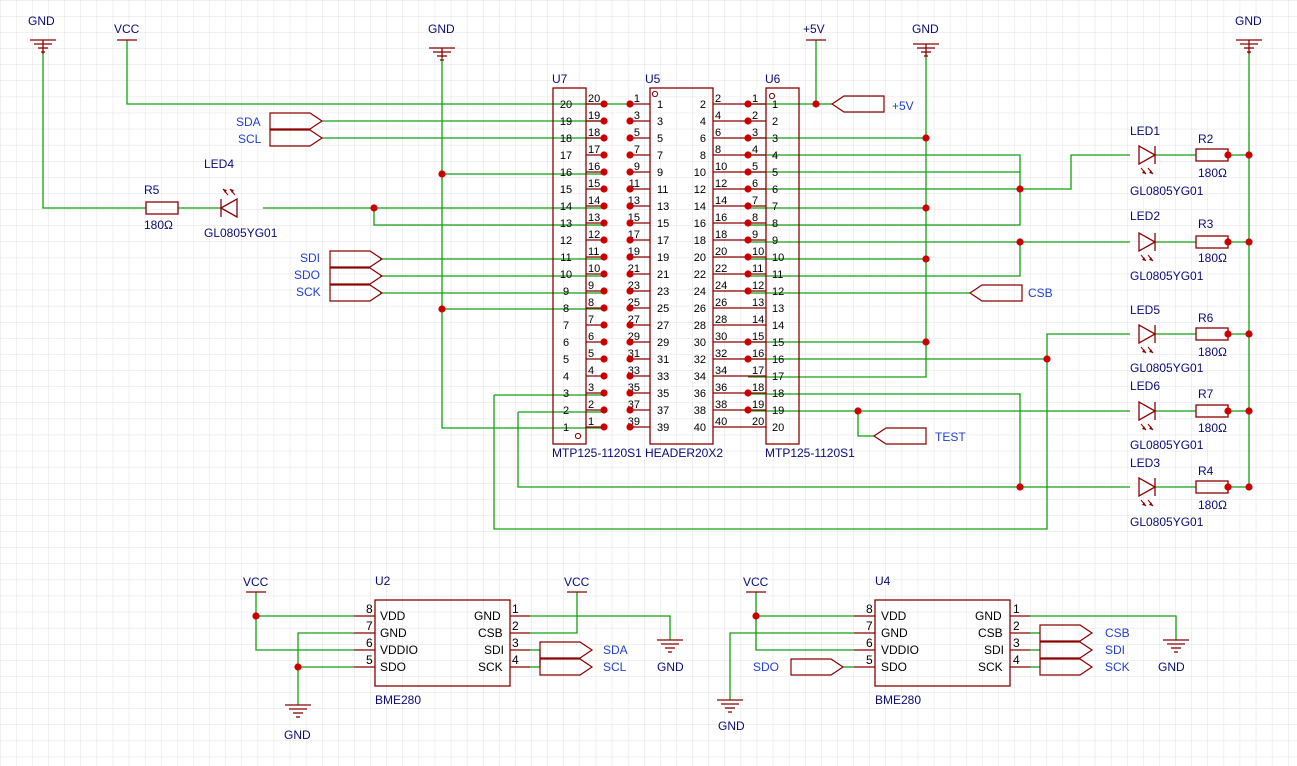 Image resolution: width=1297 pixels, height=766 pixels. Describe the element at coordinates (778, 258) in the screenshot. I see `u6-pin-label: 10` at that location.